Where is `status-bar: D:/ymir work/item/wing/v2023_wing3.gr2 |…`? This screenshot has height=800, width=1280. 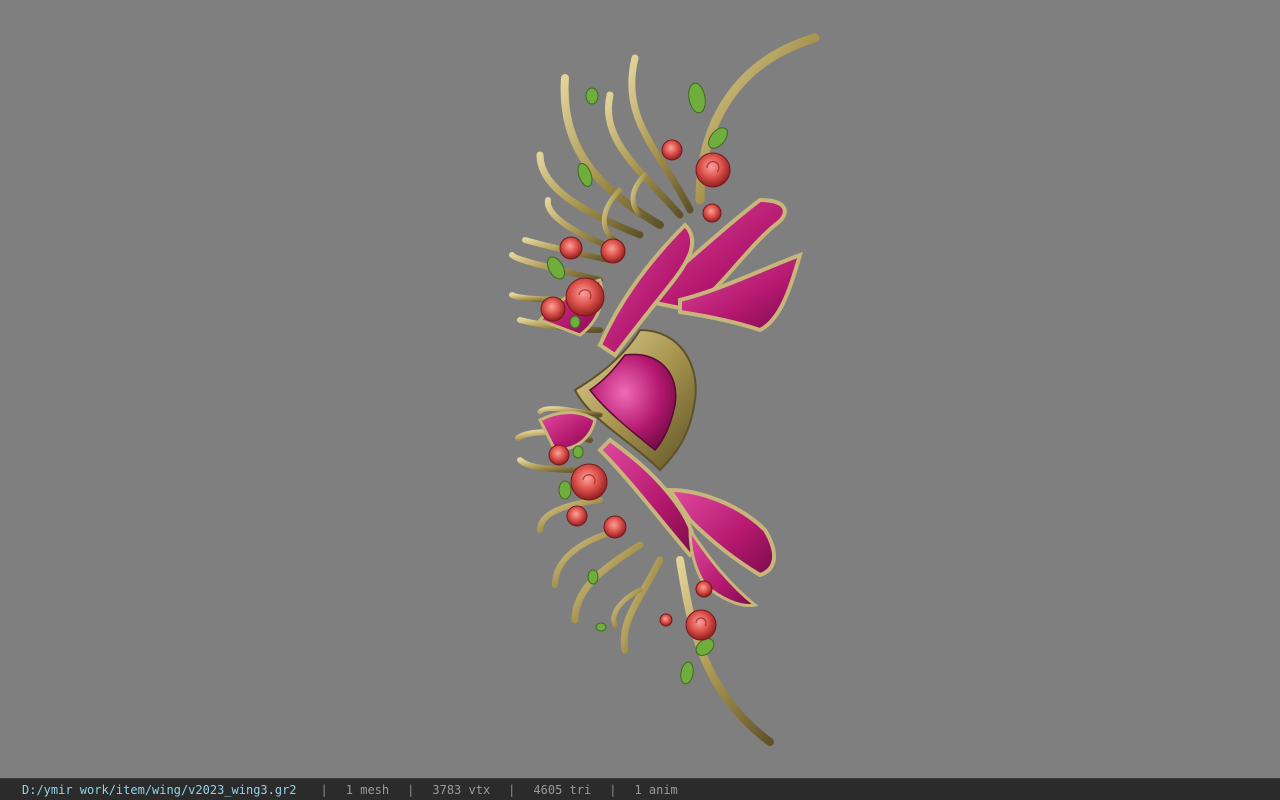
status-bar: D:/ymir work/item/wing/v2023_wing3.gr2 |… is located at coordinates (640, 789).